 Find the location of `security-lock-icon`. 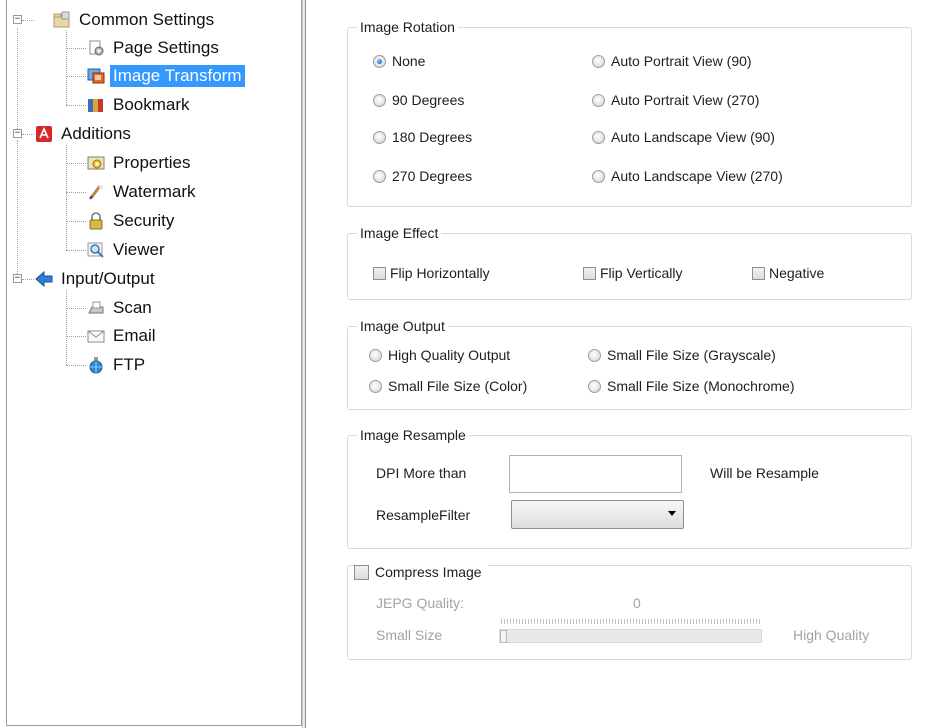

security-lock-icon is located at coordinates (96, 221).